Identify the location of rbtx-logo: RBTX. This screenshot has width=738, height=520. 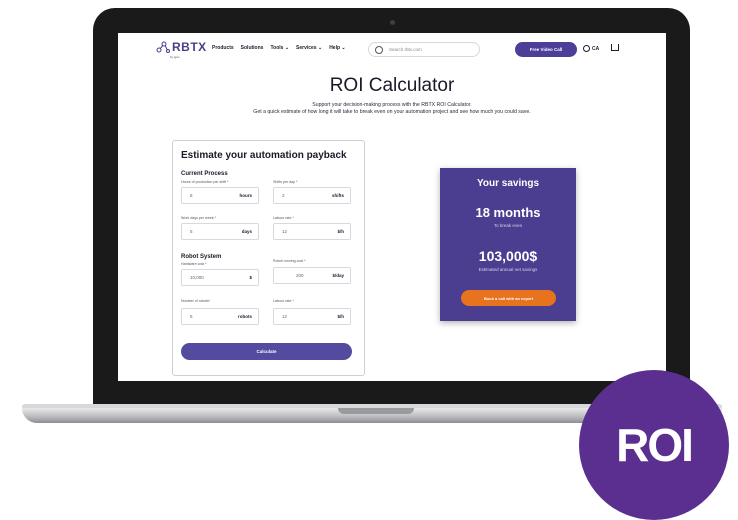
(181, 47).